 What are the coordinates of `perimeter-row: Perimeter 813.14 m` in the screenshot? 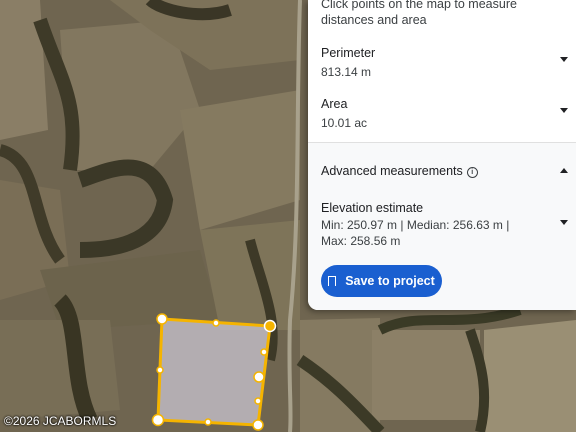 It's located at (444, 62).